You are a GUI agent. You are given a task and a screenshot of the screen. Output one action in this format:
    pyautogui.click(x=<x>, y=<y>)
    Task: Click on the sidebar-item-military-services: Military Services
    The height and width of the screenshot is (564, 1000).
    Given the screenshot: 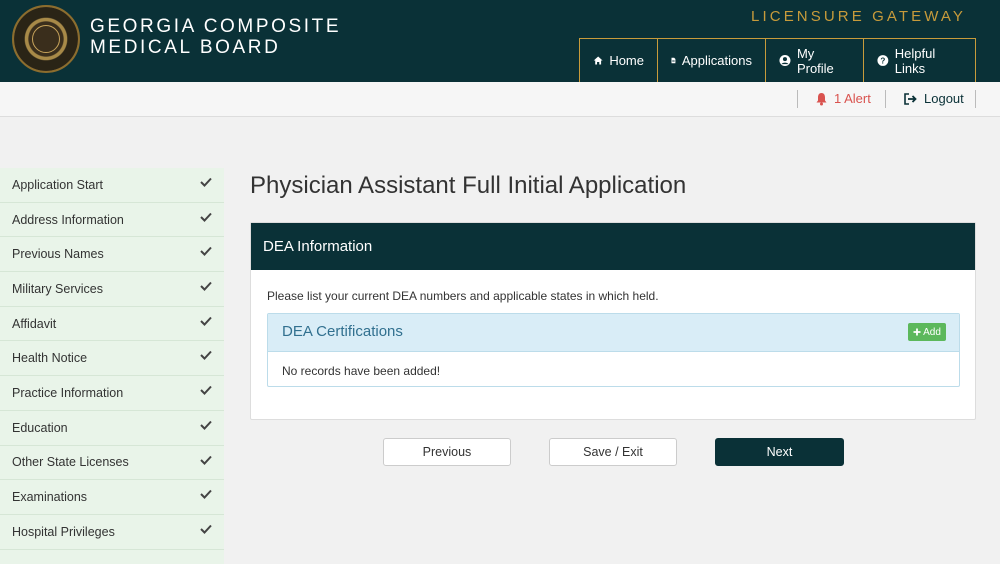 What is the action you would take?
    pyautogui.click(x=112, y=289)
    